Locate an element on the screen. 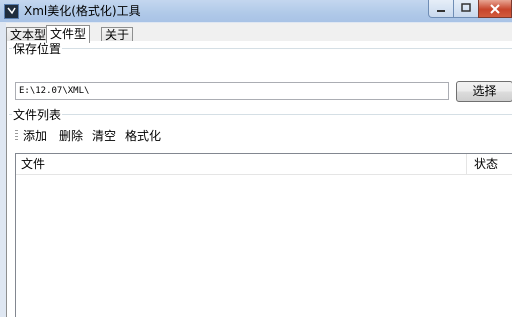  format-button: 格式化 is located at coordinates (143, 136).